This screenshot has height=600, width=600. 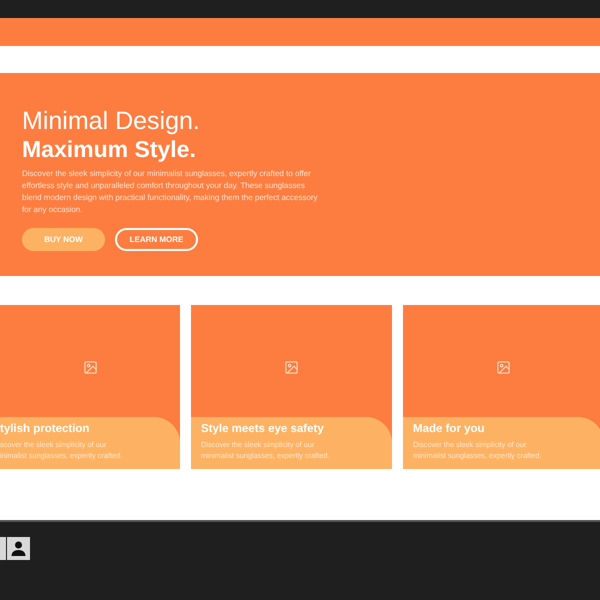 I want to click on buy-button: BUY NOW, so click(x=63, y=239).